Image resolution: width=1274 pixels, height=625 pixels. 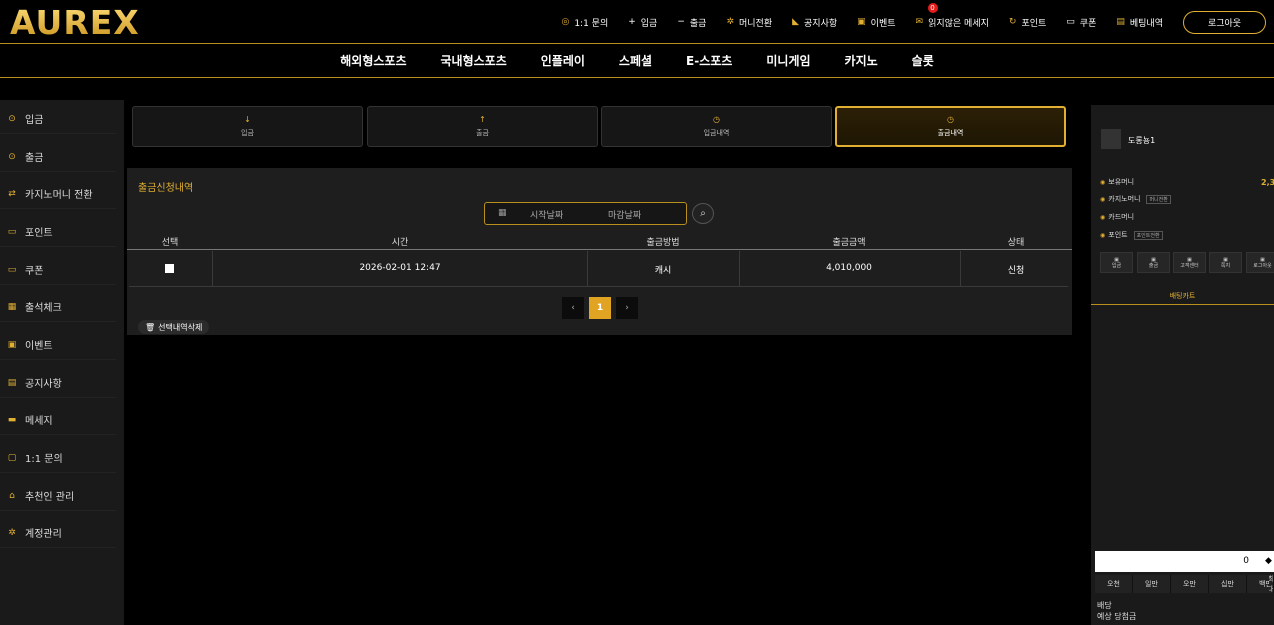 What do you see at coordinates (1190, 584) in the screenshot?
I see `amount-button-50000: 오만` at bounding box center [1190, 584].